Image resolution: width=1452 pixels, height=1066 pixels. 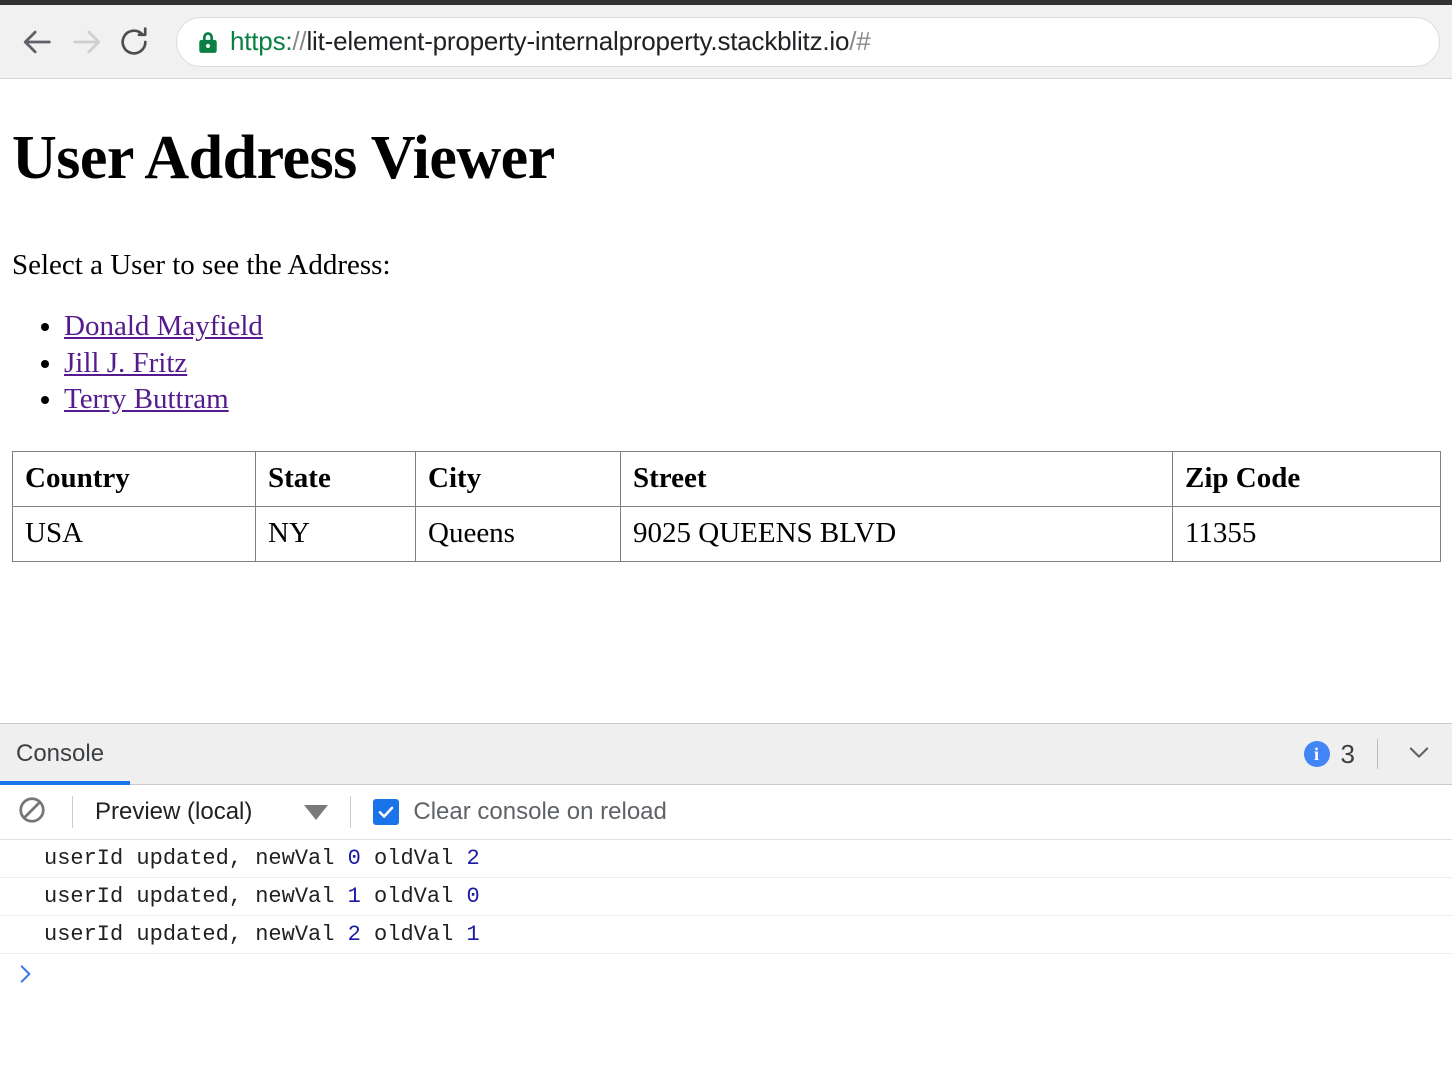 I want to click on block-icon, so click(x=32, y=812).